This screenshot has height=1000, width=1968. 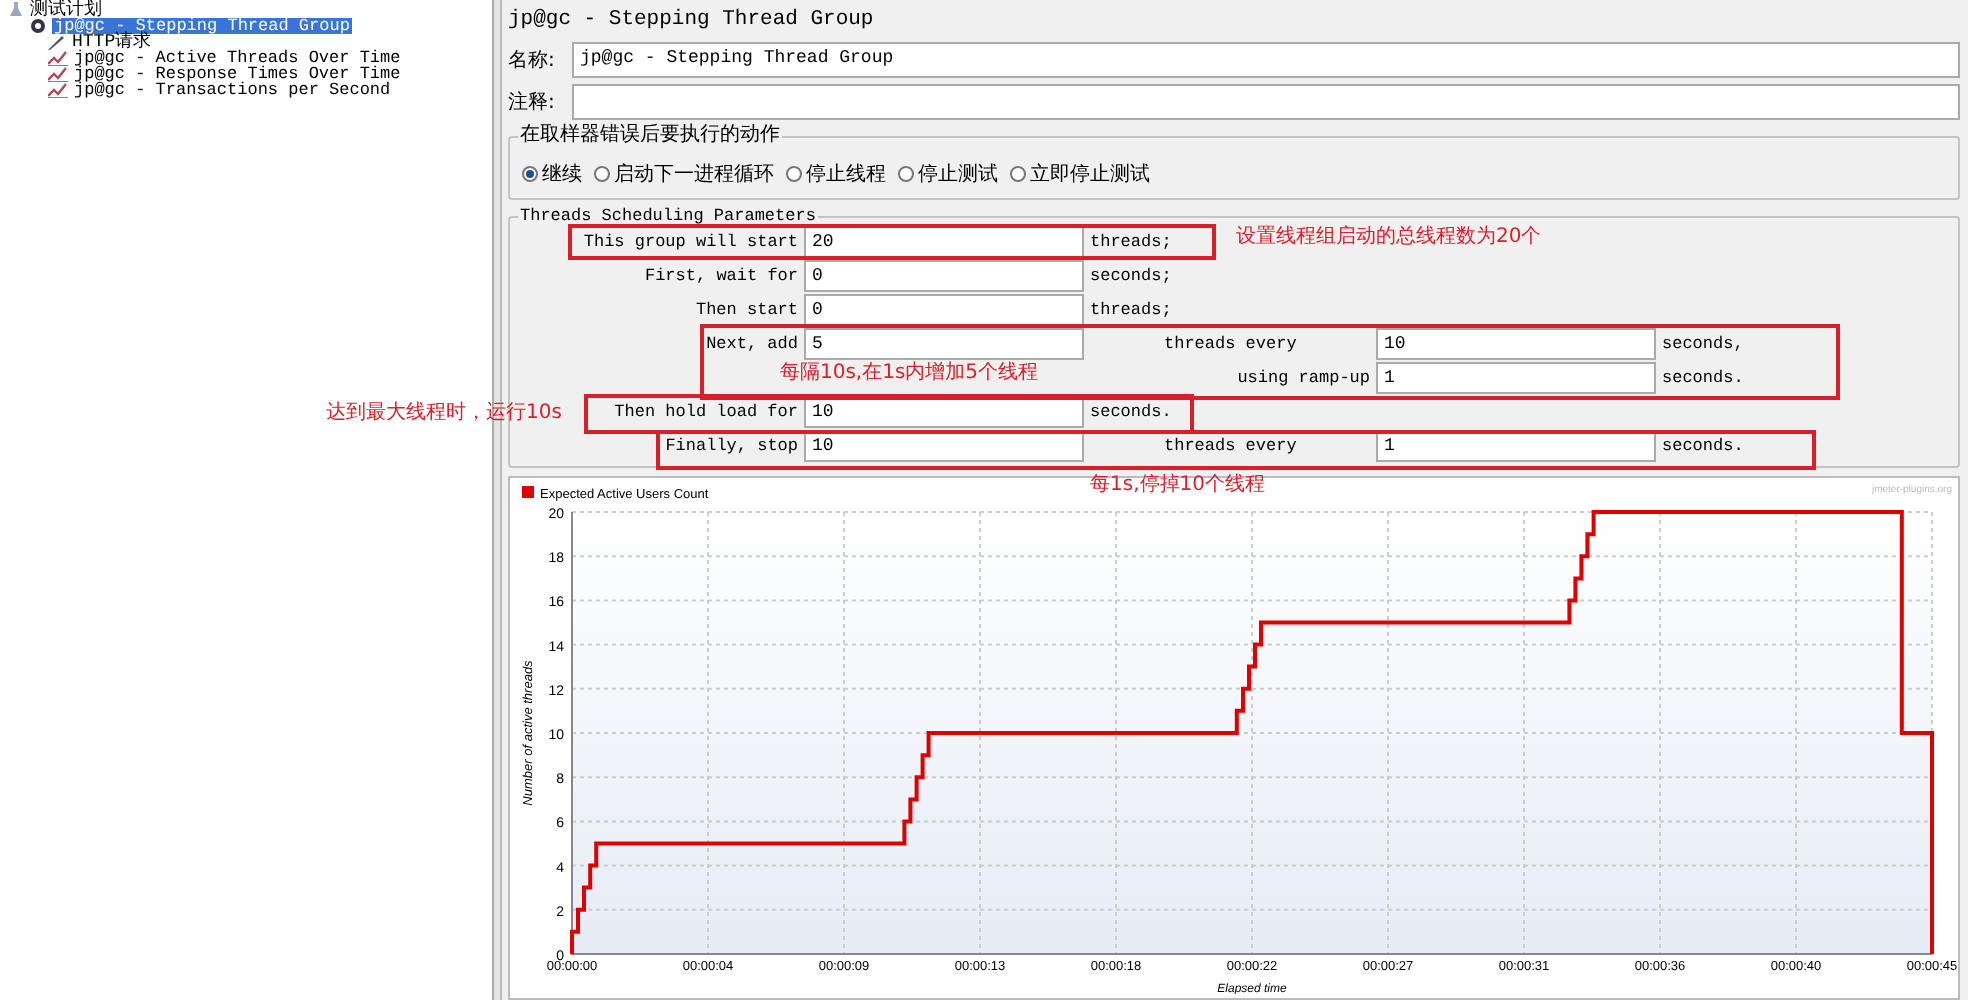 What do you see at coordinates (690, 243) in the screenshot?
I see `field-label: This group will start` at bounding box center [690, 243].